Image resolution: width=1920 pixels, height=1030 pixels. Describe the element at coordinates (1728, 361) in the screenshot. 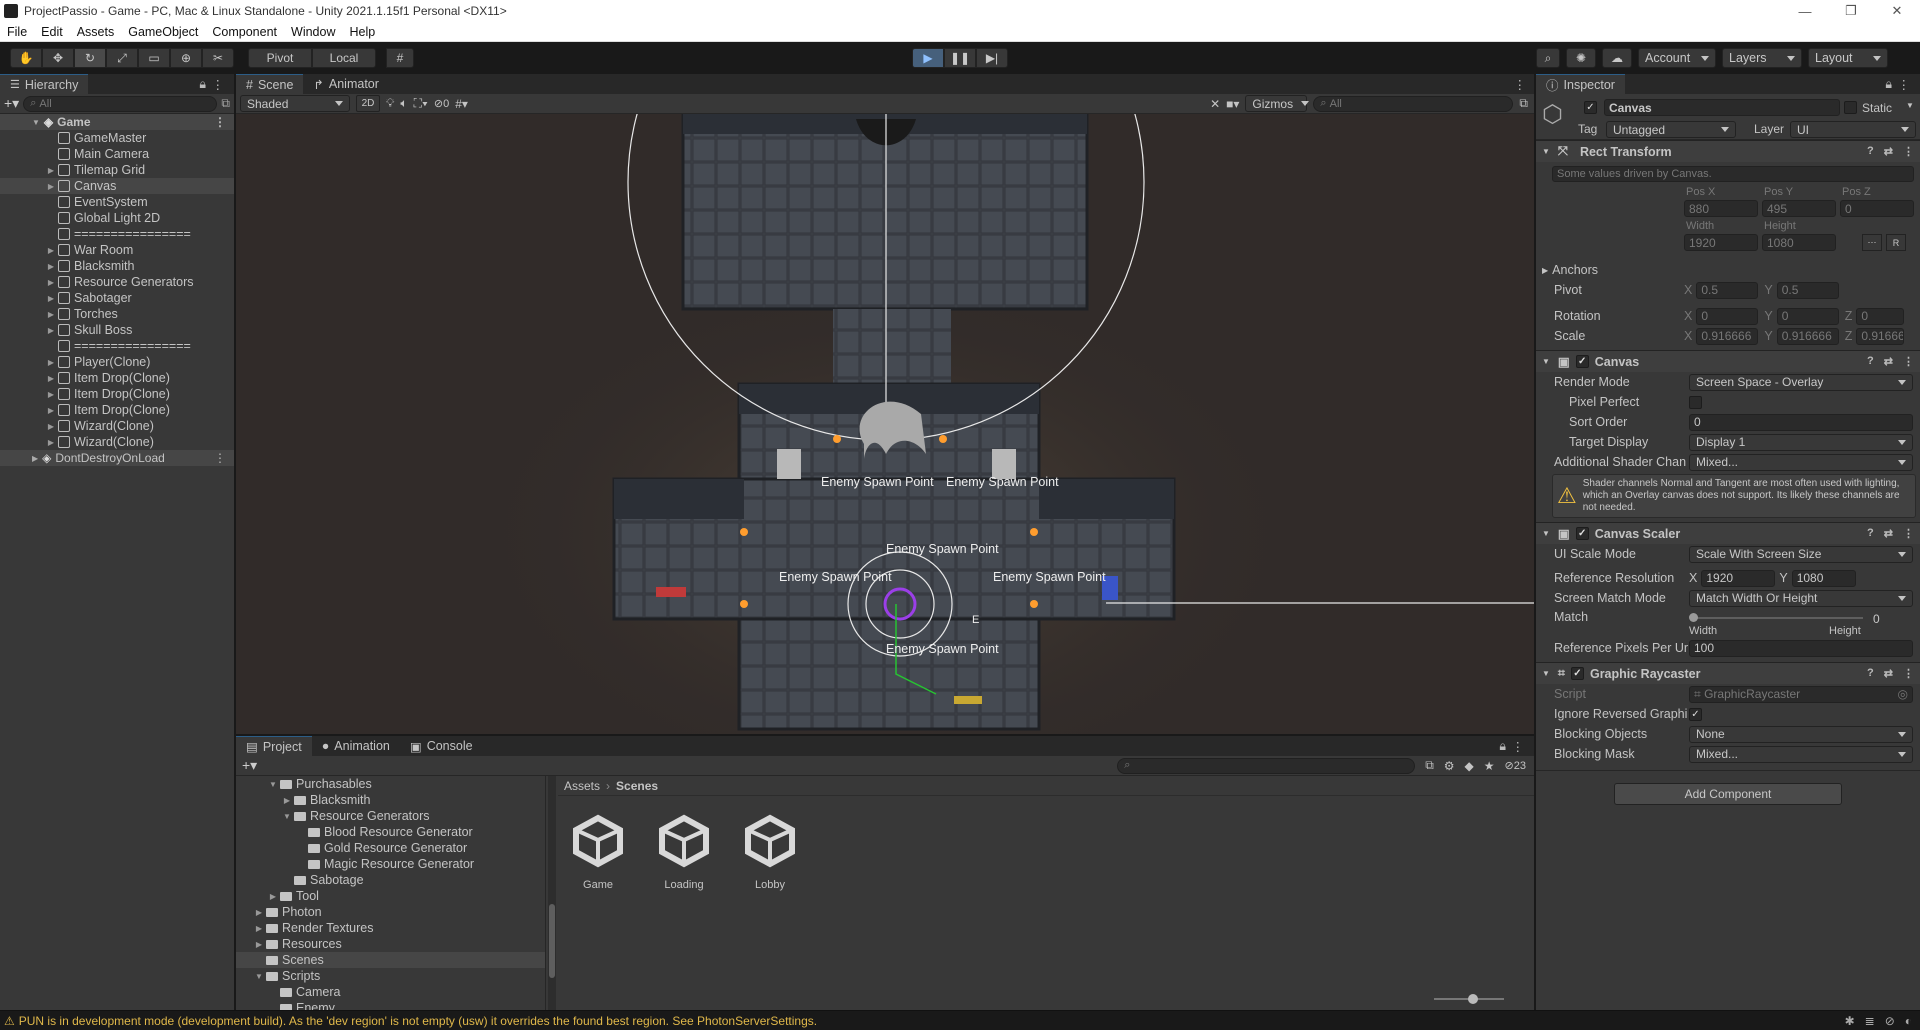

I see `canvas-component-header: ▼ ▣ ✓ Canvas ? ⇄ ⋮` at that location.